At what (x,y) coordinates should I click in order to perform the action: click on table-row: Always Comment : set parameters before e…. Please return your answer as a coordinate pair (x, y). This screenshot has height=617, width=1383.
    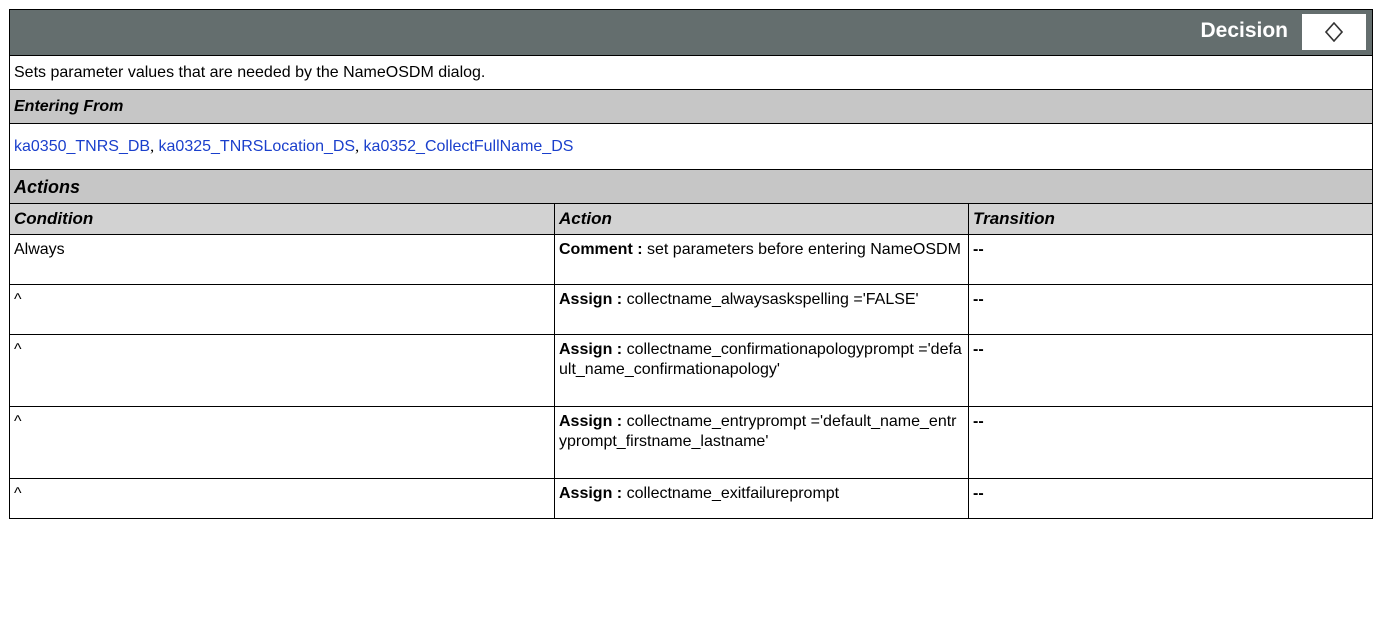
    Looking at the image, I should click on (691, 259).